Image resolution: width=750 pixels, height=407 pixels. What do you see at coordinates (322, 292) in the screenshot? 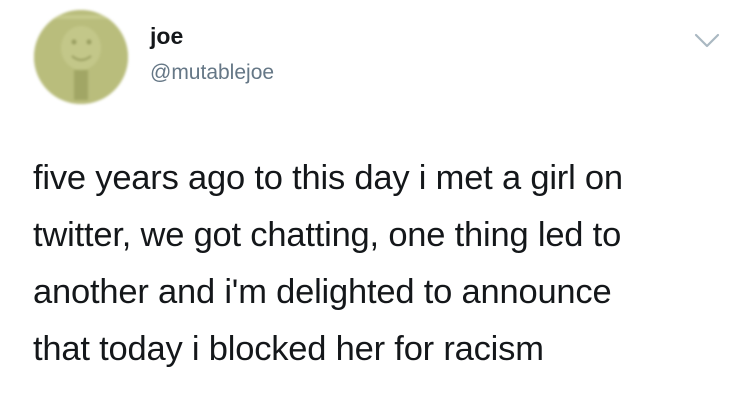
I see `tweet-text-line: another and i'm delighted to announce` at bounding box center [322, 292].